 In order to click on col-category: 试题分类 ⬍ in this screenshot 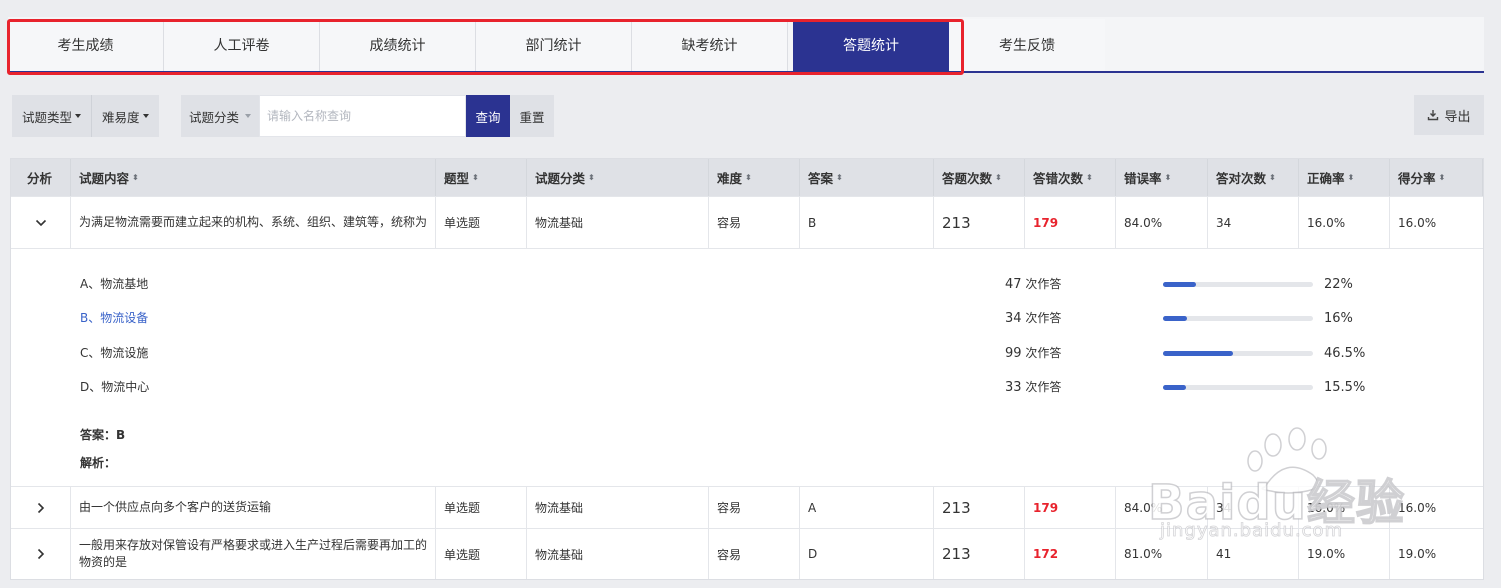, I will do `click(618, 177)`.